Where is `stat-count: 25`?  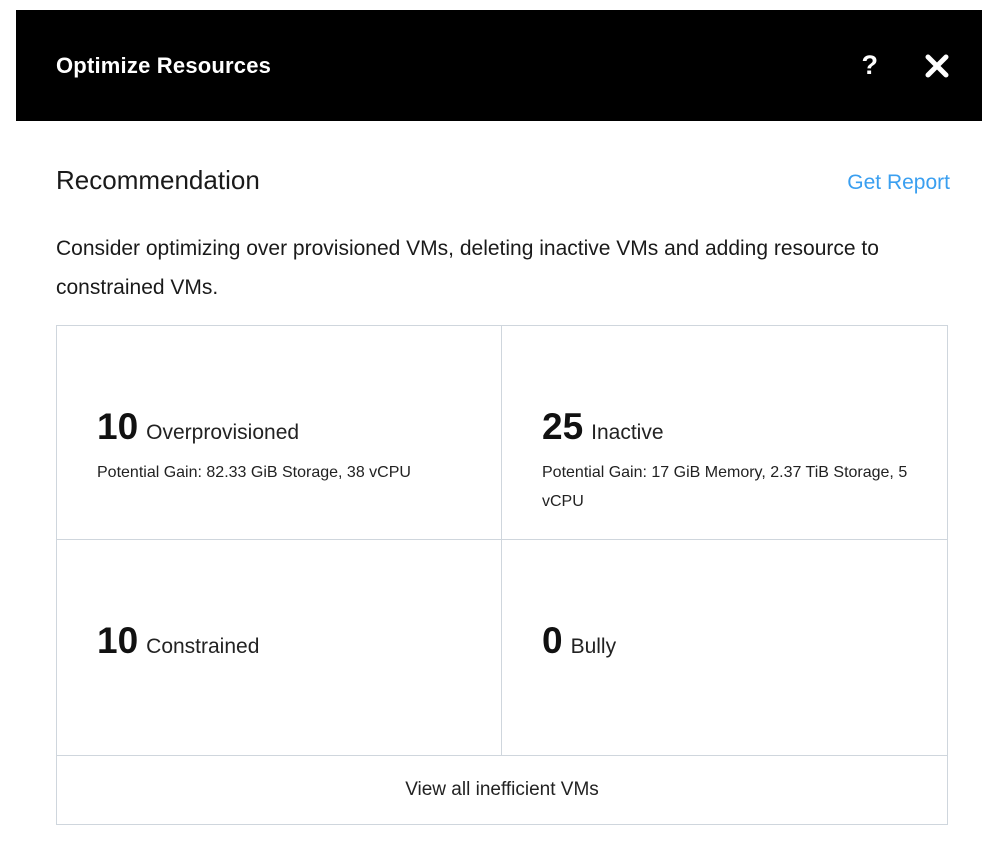
stat-count: 25 is located at coordinates (563, 426).